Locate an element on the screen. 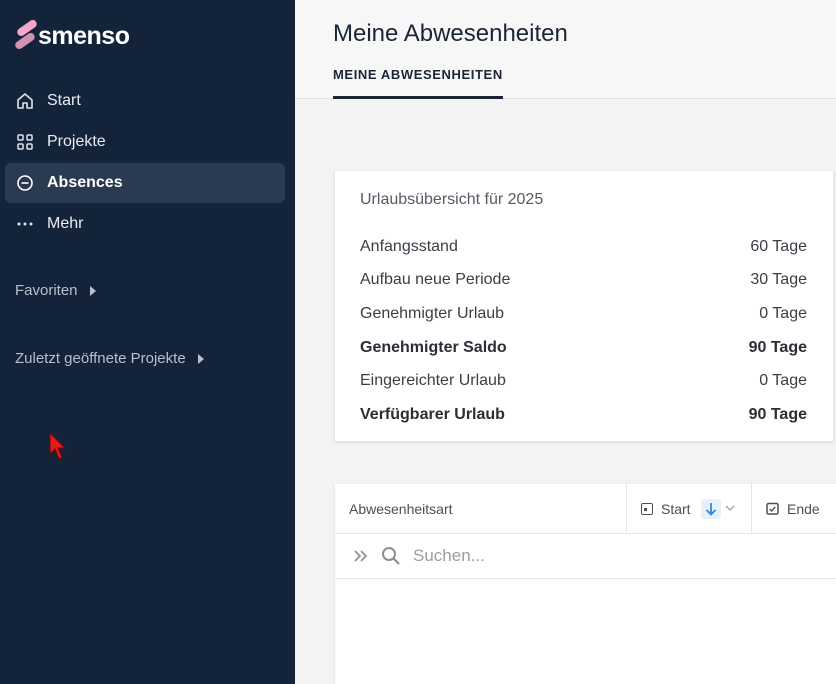 The height and width of the screenshot is (684, 836). sidebar-nav: Start Projekte Absences Mehr is located at coordinates (145, 163).